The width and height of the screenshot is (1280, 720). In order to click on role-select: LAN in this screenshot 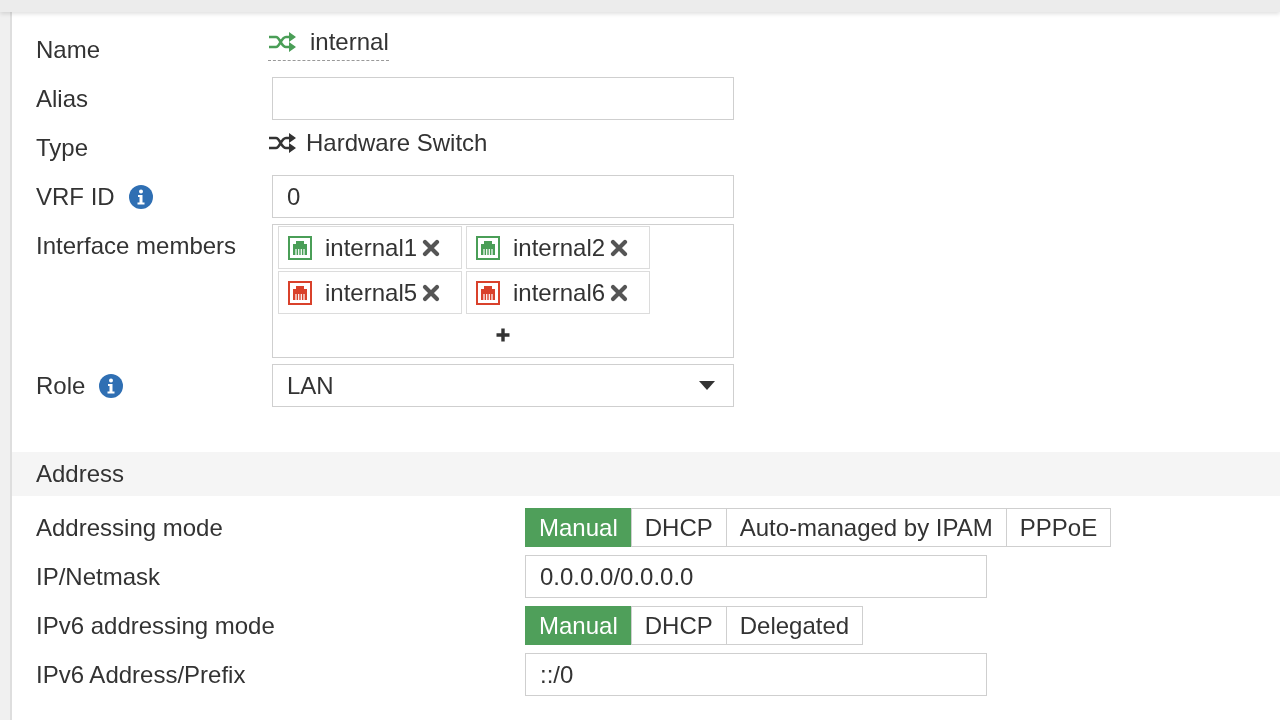, I will do `click(503, 385)`.